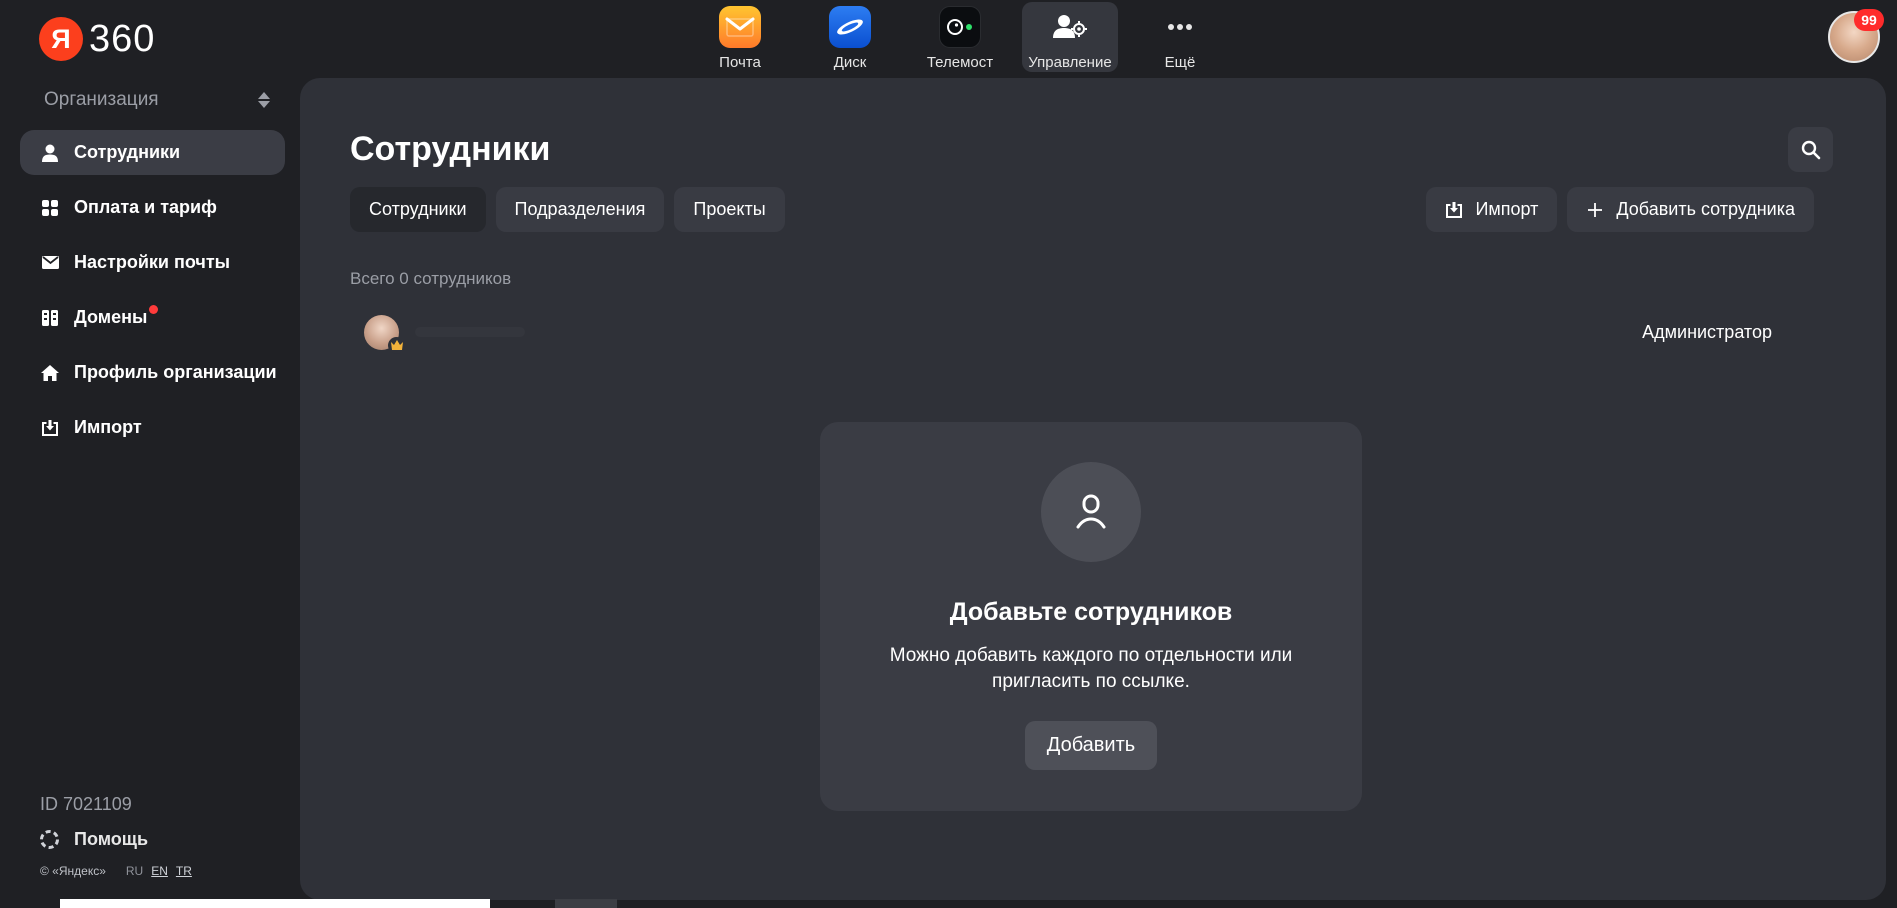  I want to click on service-disk: Диск, so click(850, 37).